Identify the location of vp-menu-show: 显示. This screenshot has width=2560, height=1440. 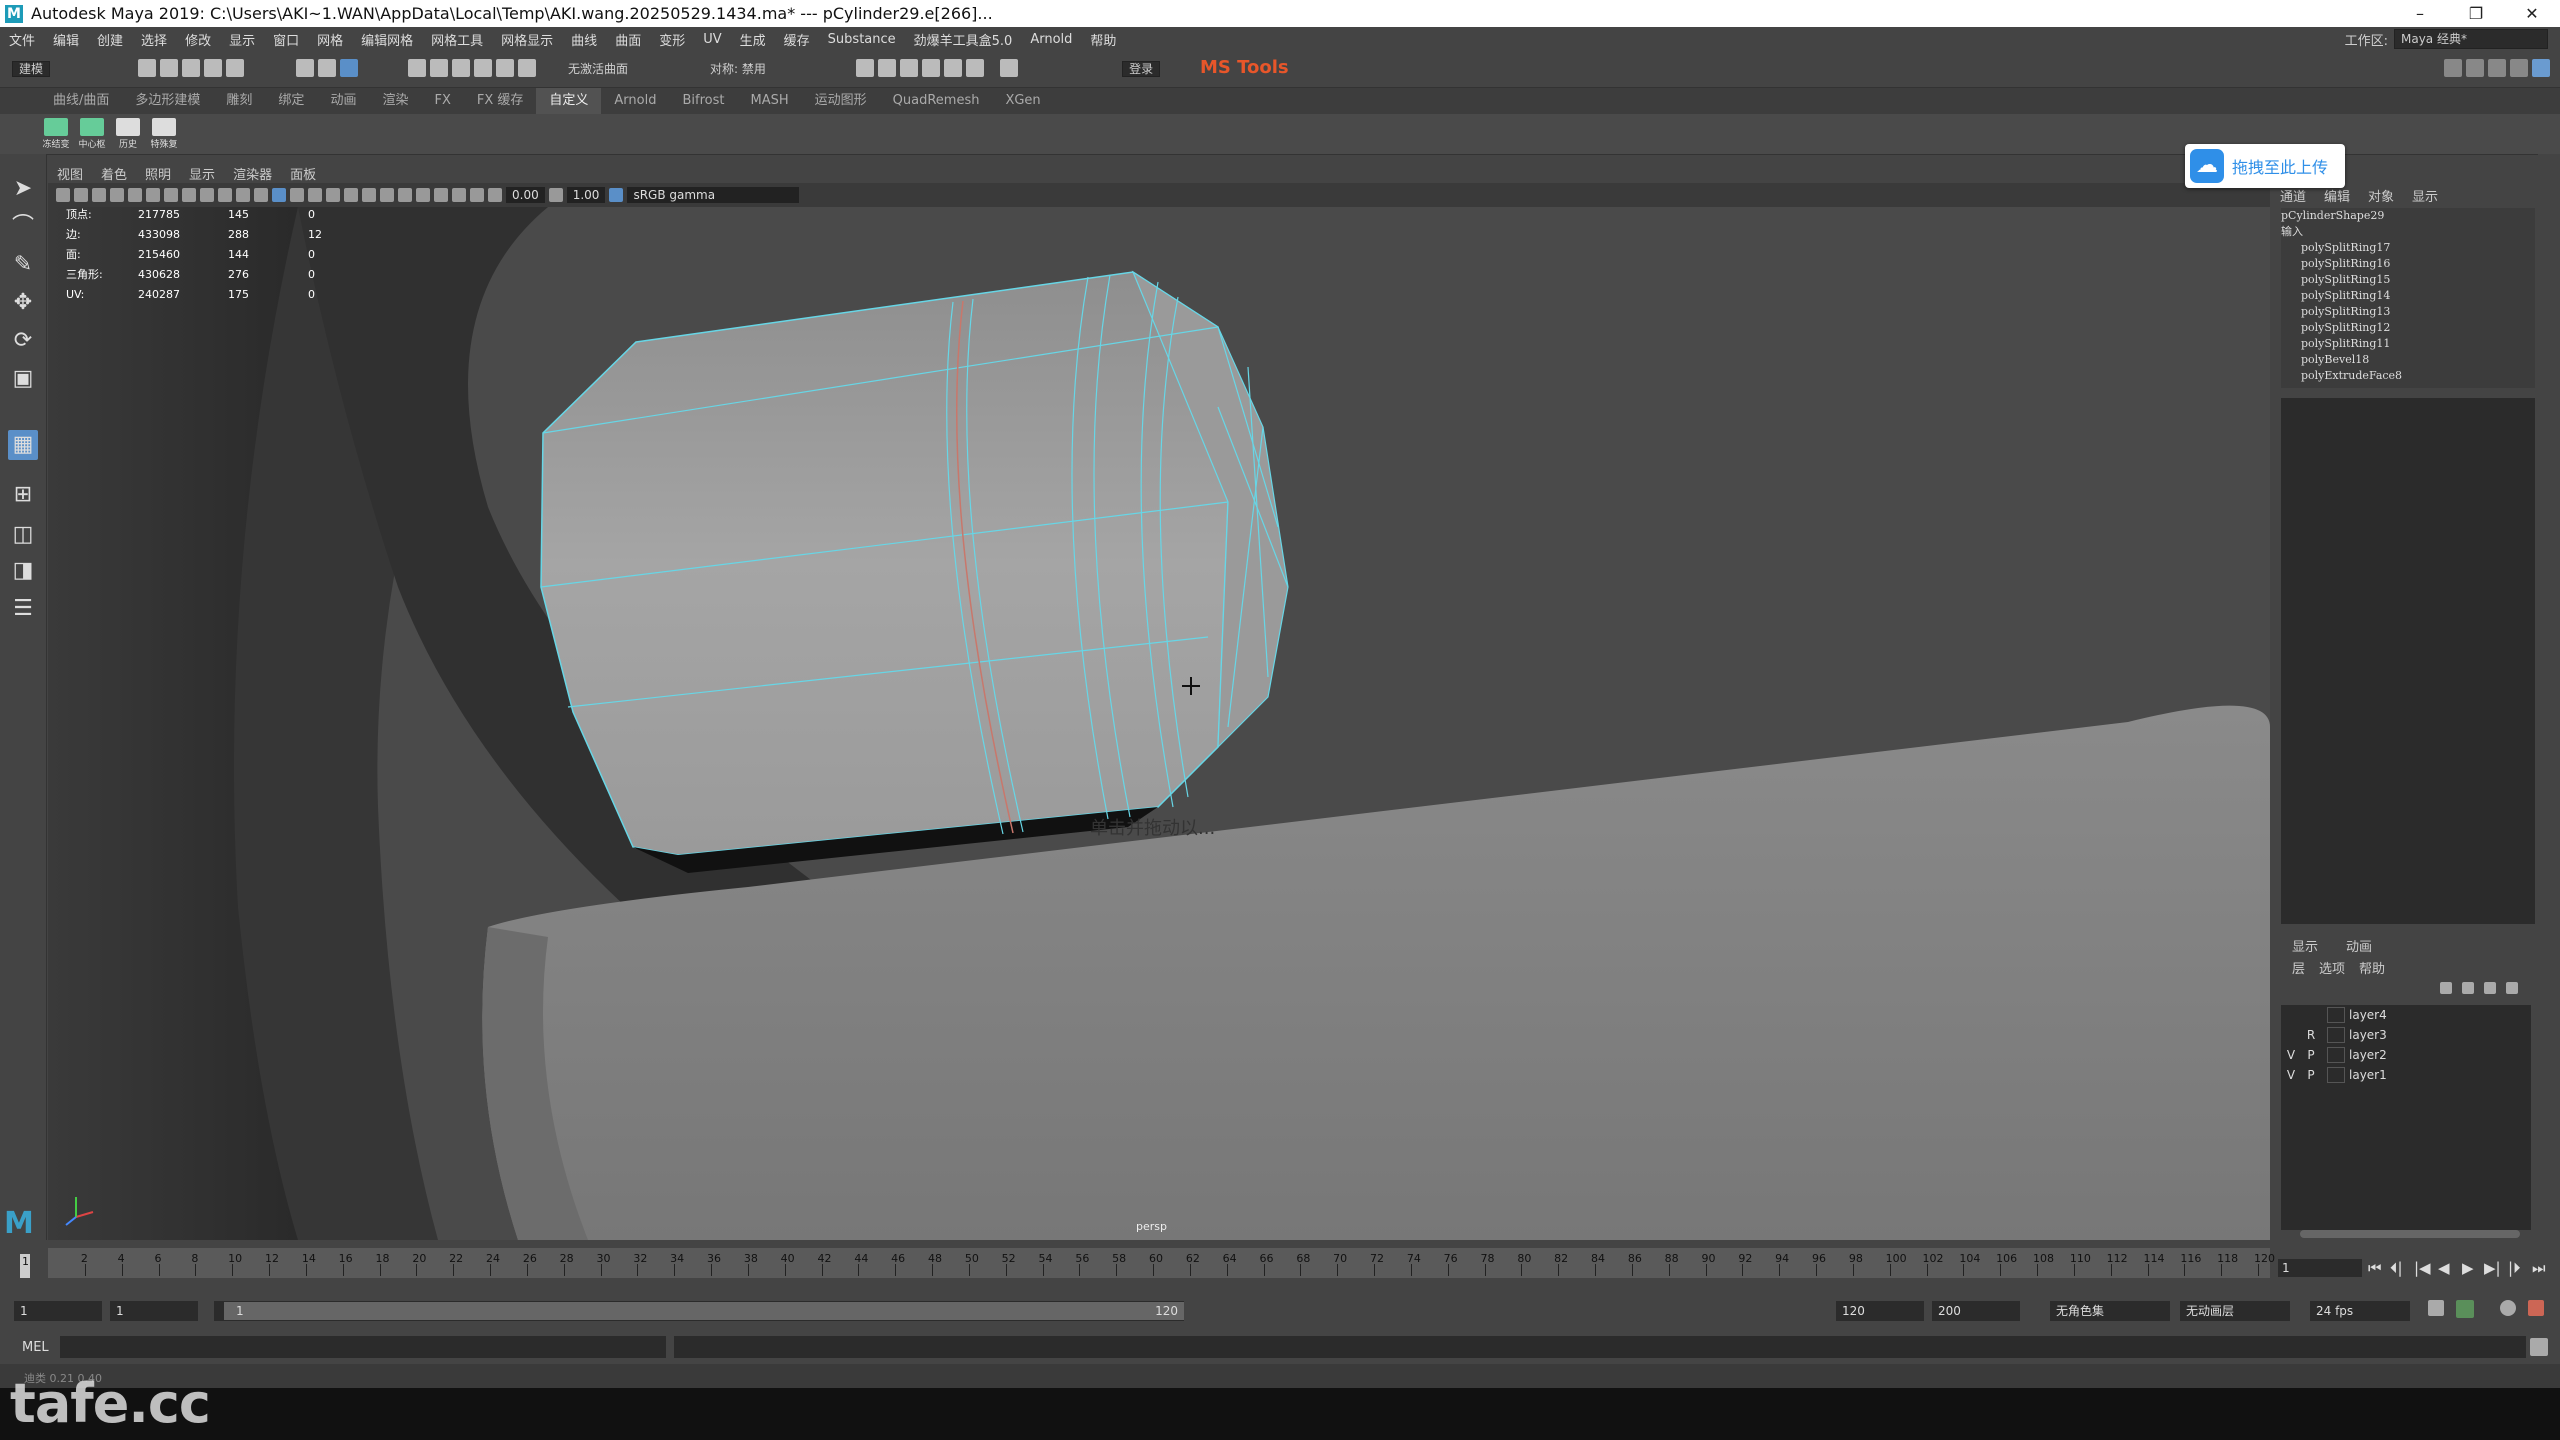
(202, 173).